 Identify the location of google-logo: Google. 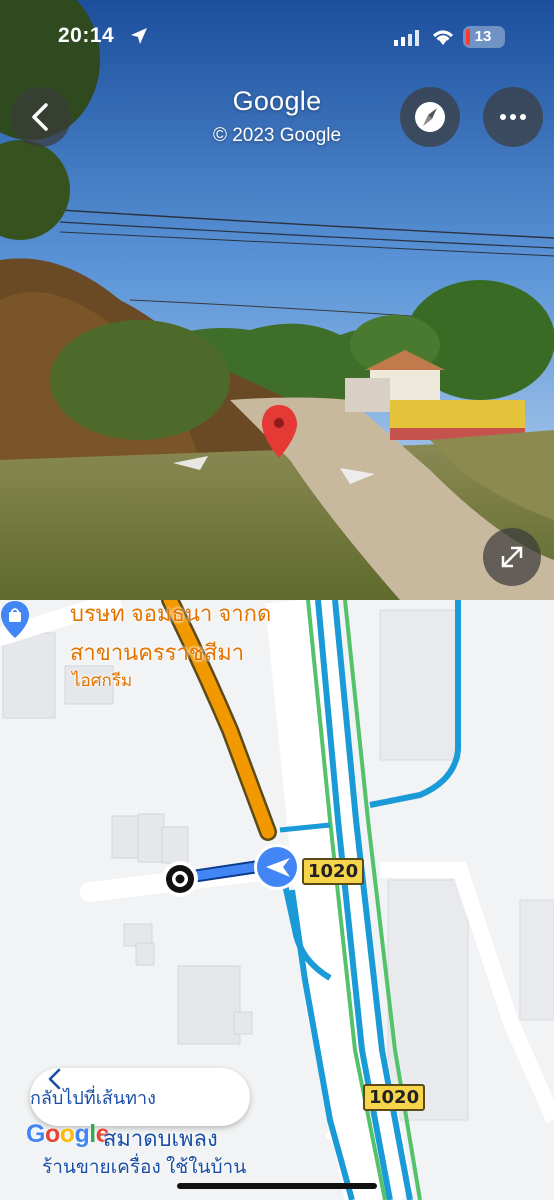
(68, 1134).